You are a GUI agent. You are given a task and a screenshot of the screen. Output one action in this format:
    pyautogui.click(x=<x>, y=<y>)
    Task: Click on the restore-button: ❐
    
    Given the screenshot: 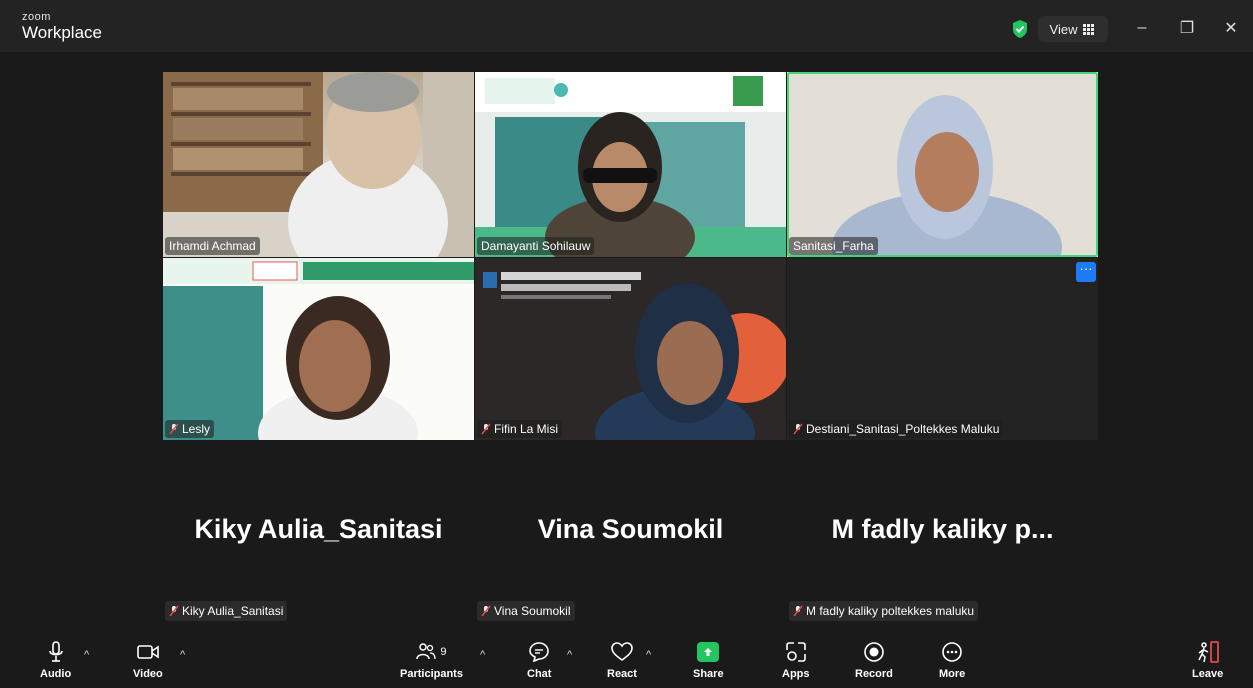 What is the action you would take?
    pyautogui.click(x=1187, y=28)
    